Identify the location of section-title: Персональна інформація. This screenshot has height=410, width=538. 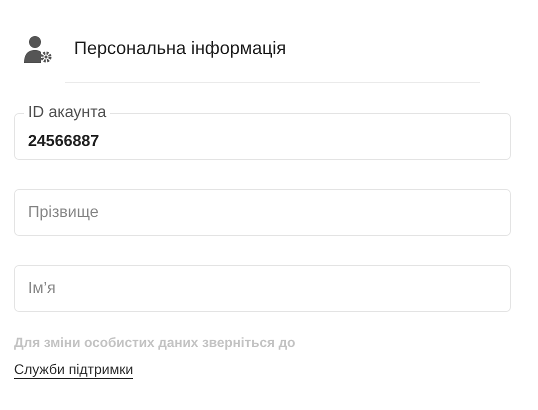
(180, 48).